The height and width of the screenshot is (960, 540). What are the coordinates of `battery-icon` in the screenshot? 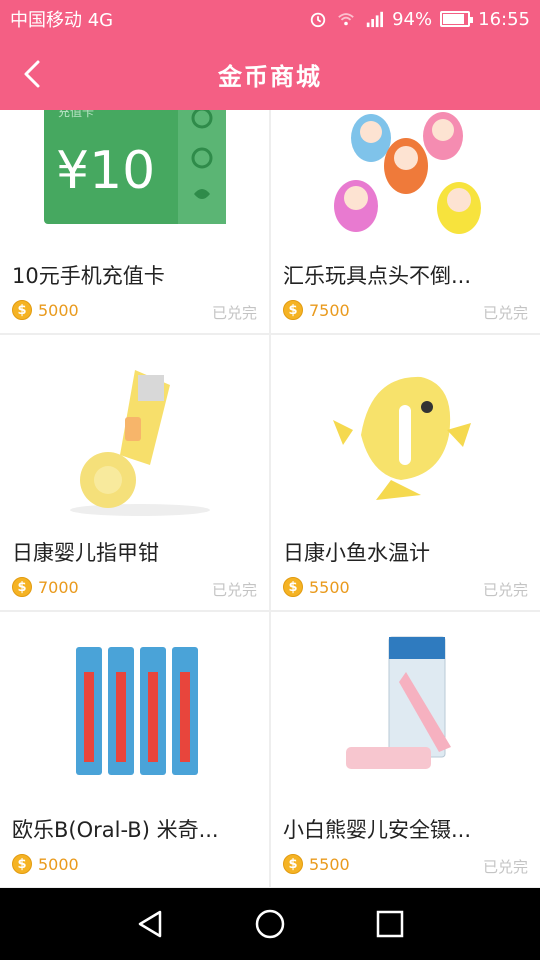 It's located at (457, 19).